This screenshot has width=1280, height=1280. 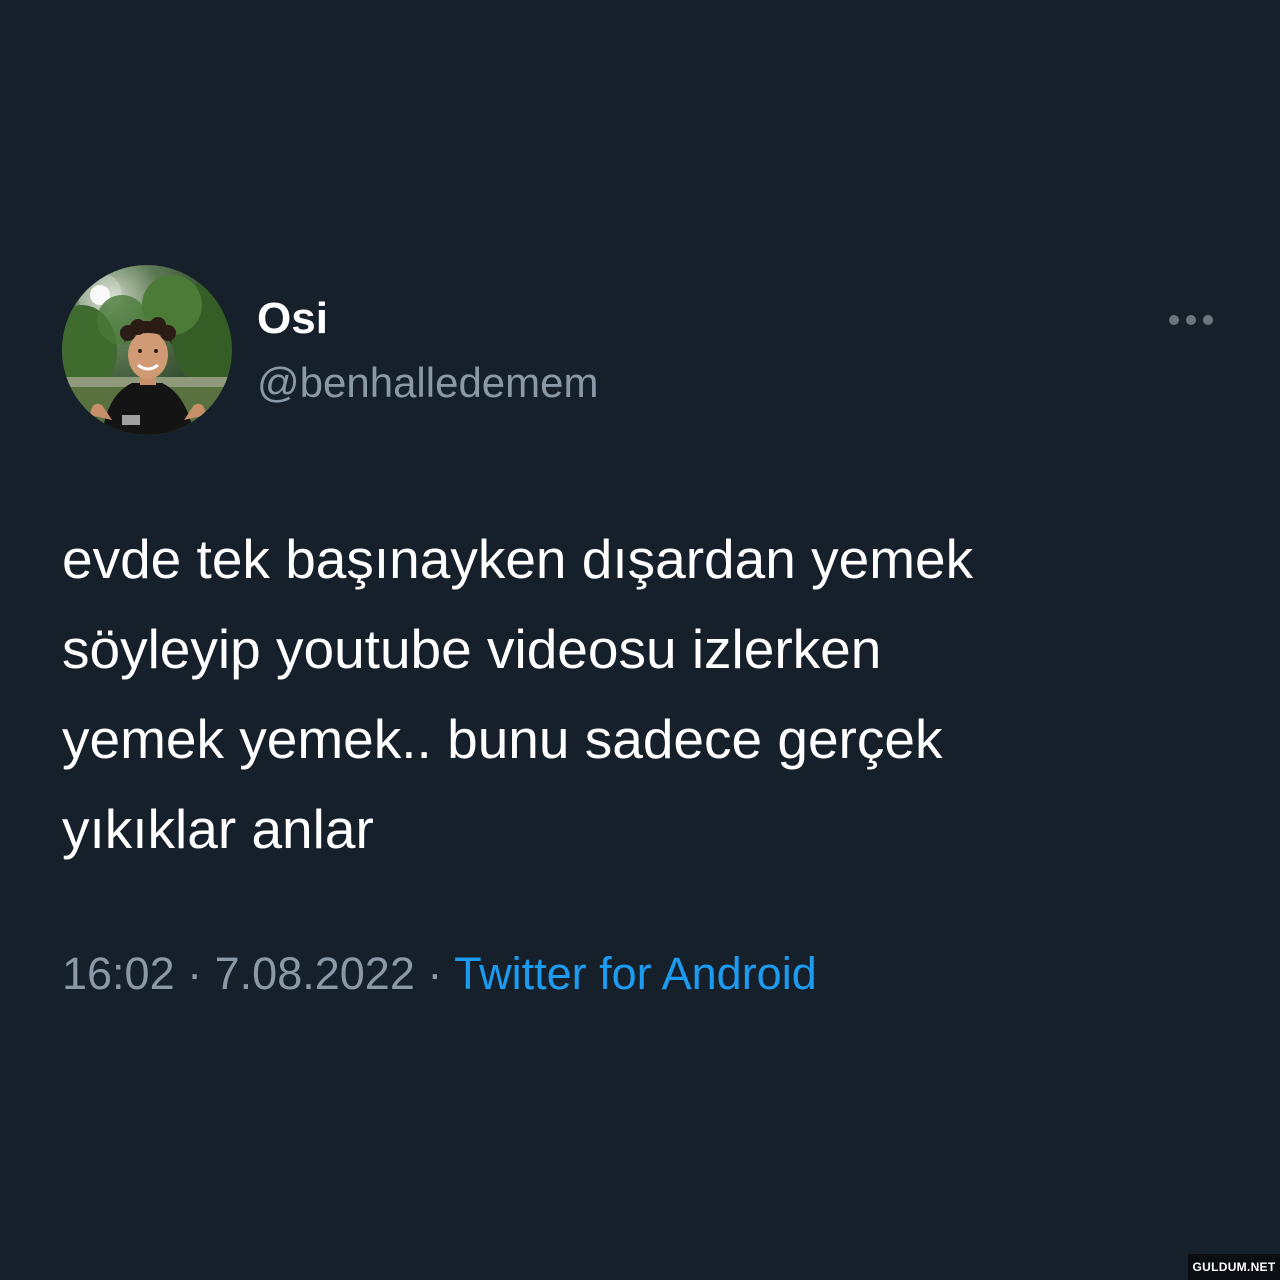 What do you see at coordinates (635, 973) in the screenshot?
I see `tweet-source-link: Twitter for Android` at bounding box center [635, 973].